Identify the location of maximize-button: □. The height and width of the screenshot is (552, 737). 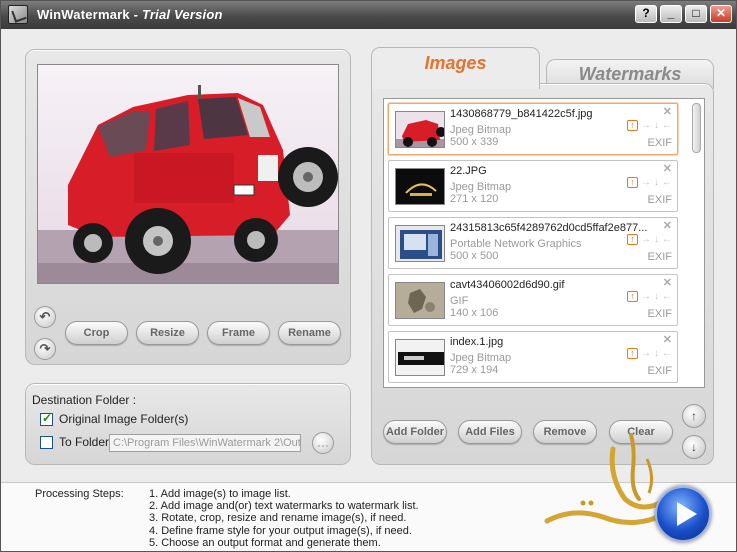
(696, 14).